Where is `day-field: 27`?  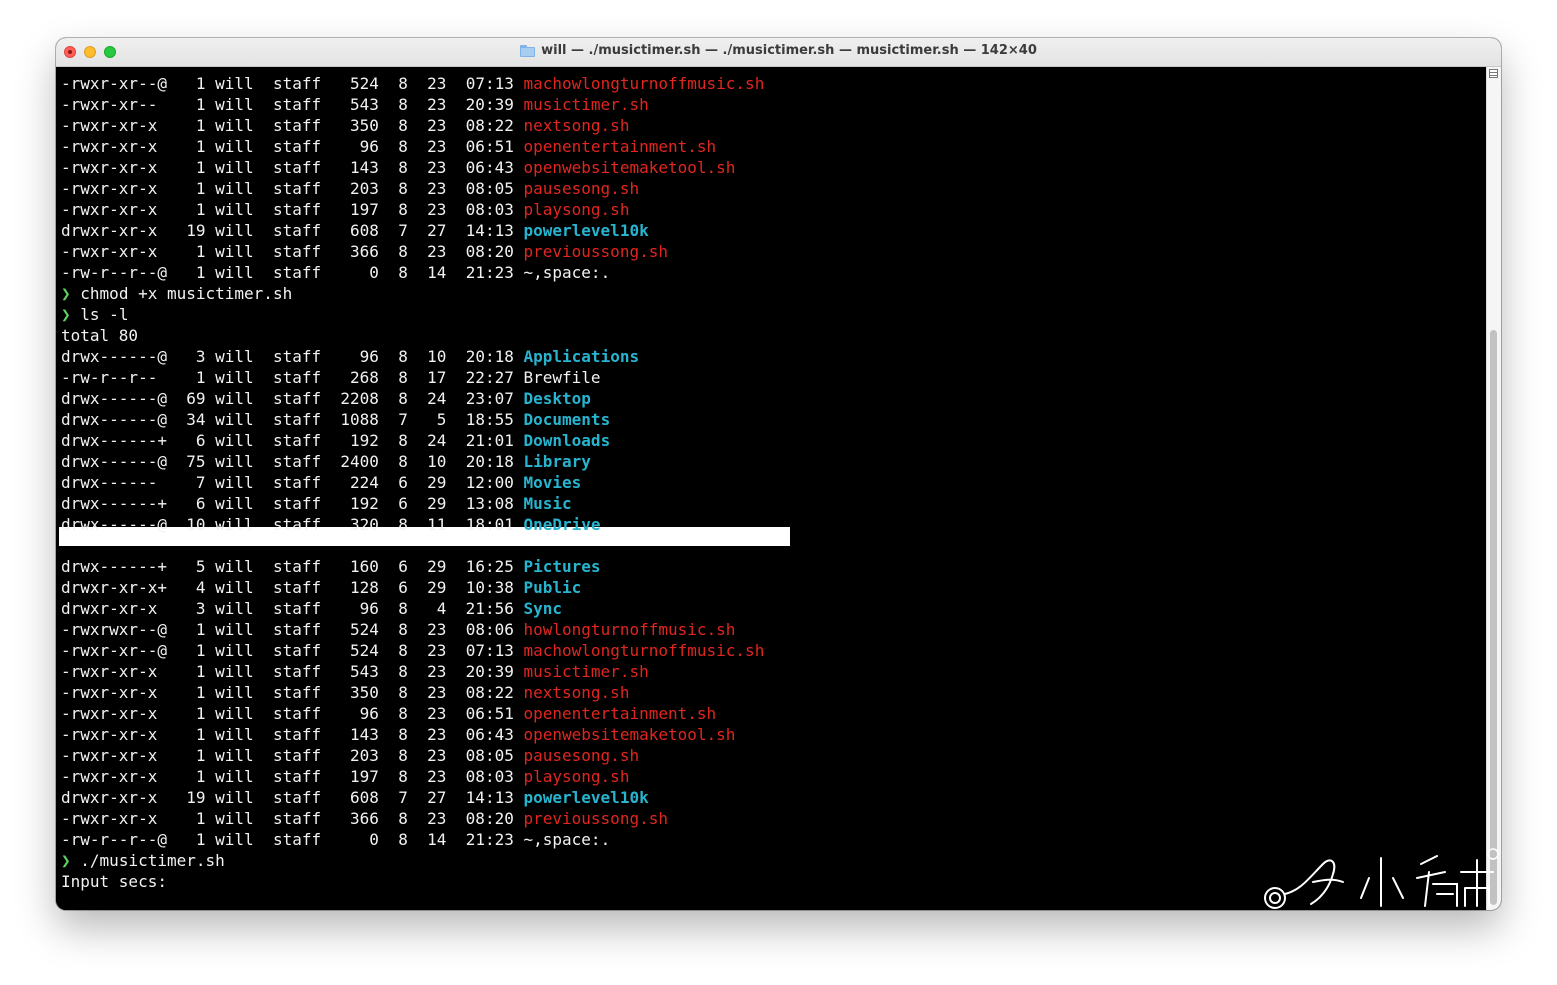
day-field: 27 is located at coordinates (437, 230).